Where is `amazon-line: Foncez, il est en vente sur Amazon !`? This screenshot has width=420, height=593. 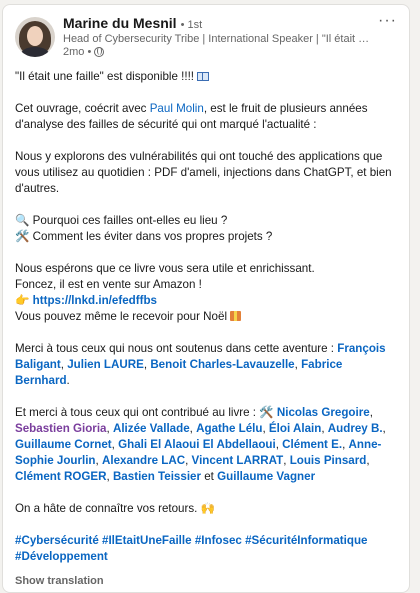
amazon-line: Foncez, il est en vente sur Amazon ! is located at coordinates (108, 284).